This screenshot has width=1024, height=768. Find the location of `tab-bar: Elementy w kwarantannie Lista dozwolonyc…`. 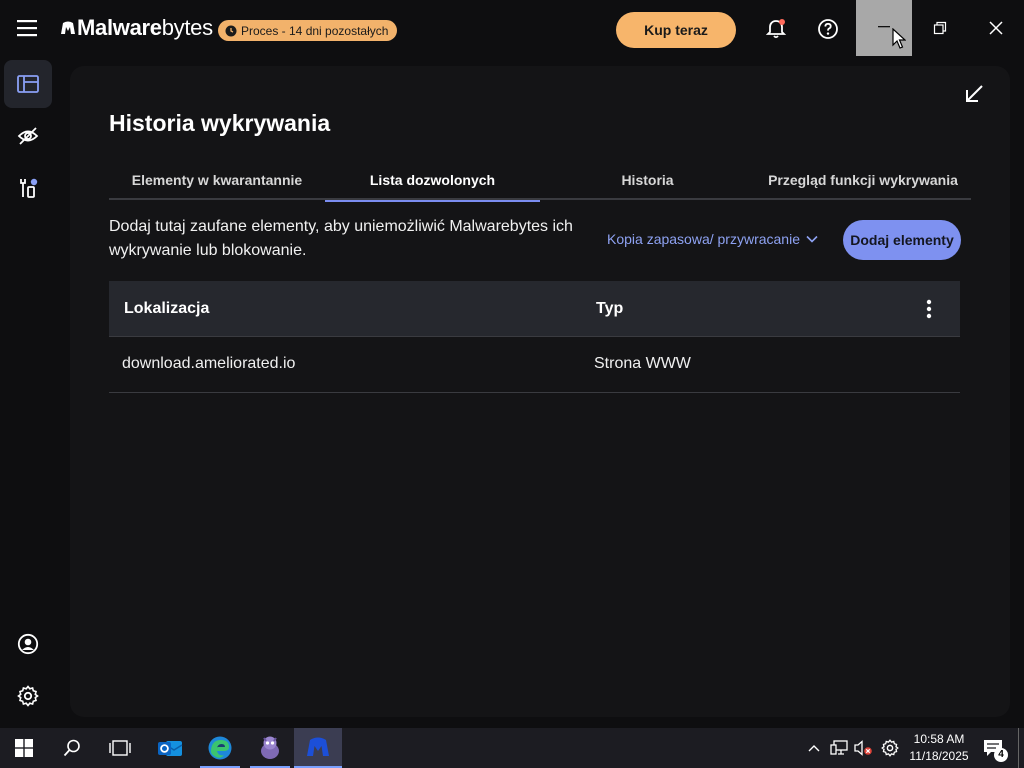

tab-bar: Elementy w kwarantannie Lista dozwolonyc… is located at coordinates (540, 181).